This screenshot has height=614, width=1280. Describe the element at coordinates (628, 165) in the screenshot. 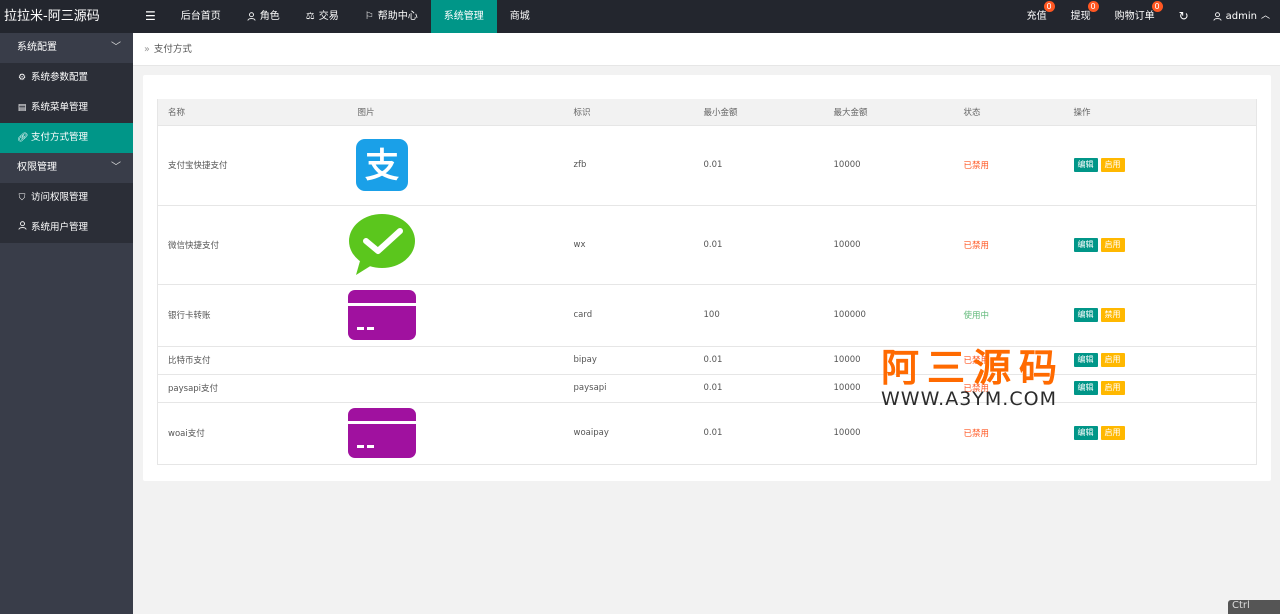

I see `cell-code: zfb` at that location.